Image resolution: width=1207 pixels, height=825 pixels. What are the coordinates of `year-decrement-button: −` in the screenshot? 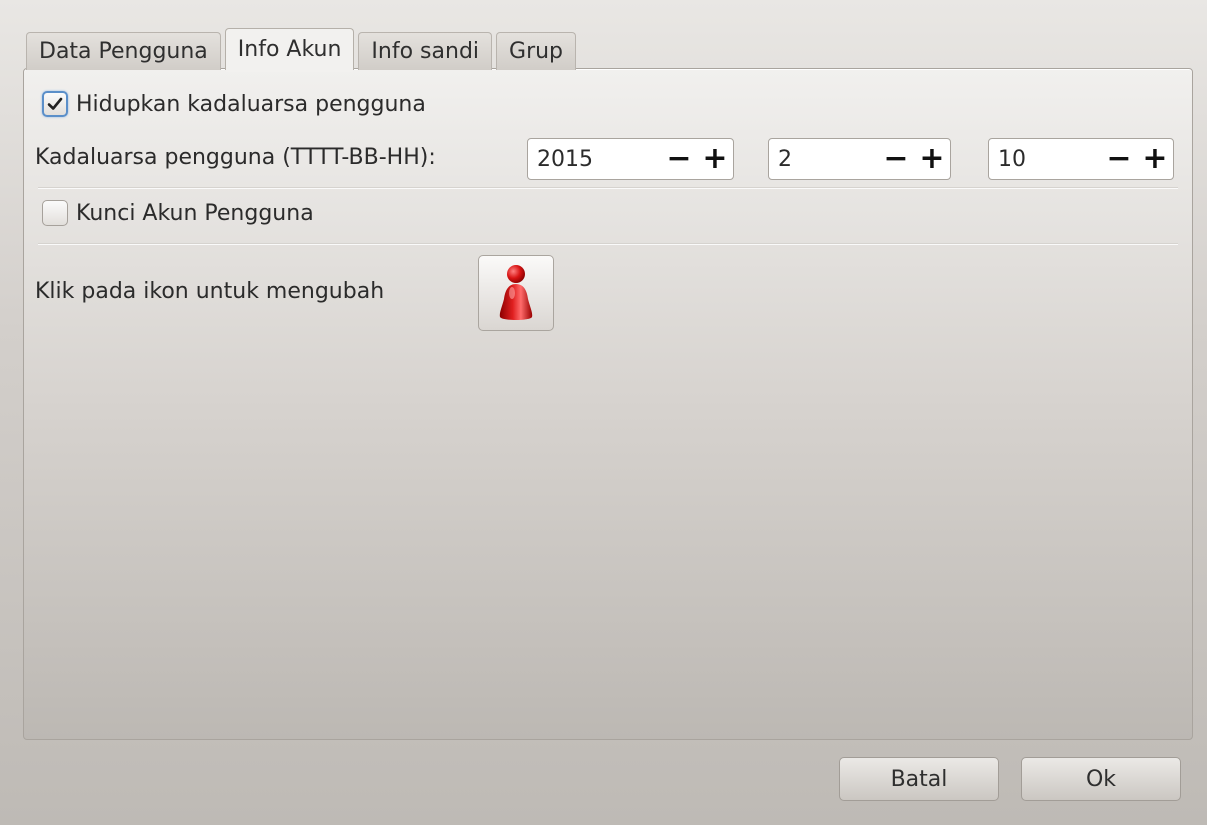 It's located at (679, 159).